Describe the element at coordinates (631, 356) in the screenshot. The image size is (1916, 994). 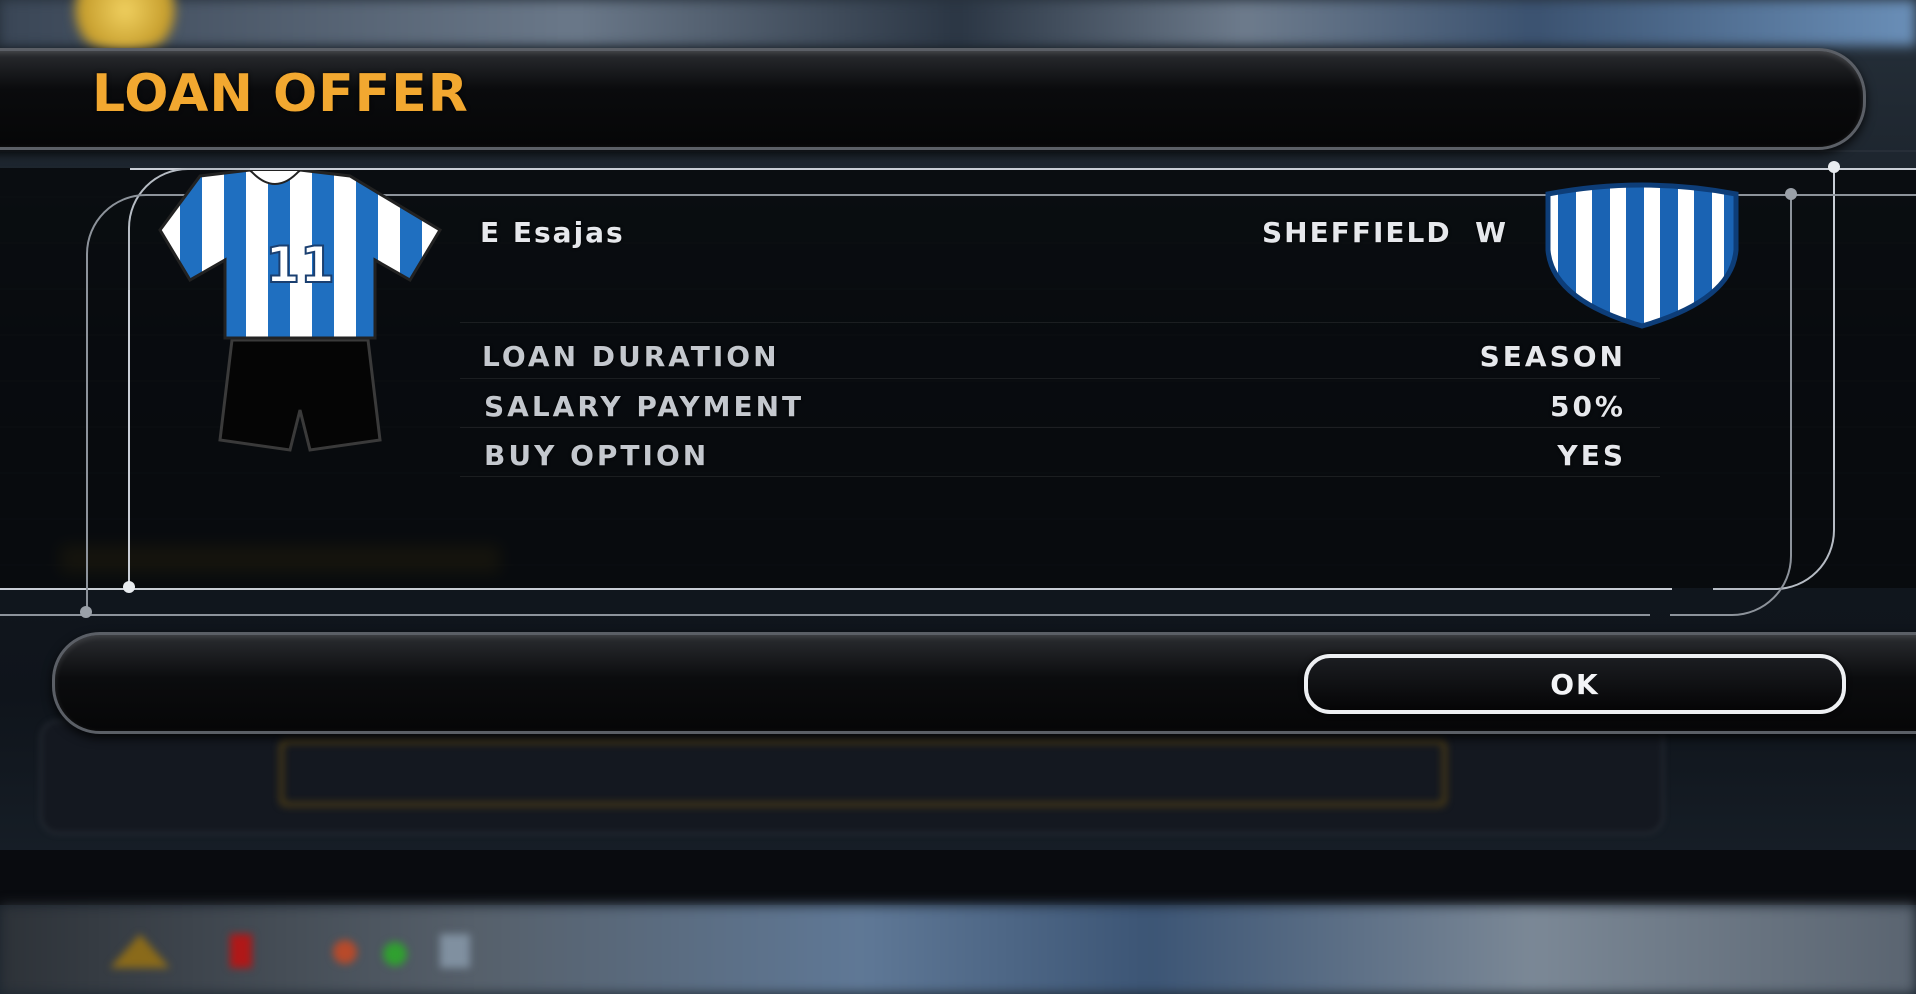
I see `loan-duration-label: LOAN DURATION` at that location.